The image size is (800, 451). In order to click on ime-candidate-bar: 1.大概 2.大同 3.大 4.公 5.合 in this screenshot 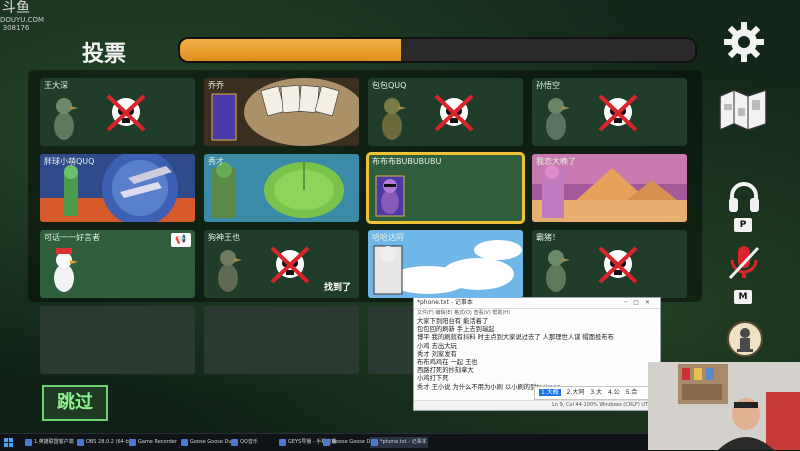, I will do `click(597, 393)`.